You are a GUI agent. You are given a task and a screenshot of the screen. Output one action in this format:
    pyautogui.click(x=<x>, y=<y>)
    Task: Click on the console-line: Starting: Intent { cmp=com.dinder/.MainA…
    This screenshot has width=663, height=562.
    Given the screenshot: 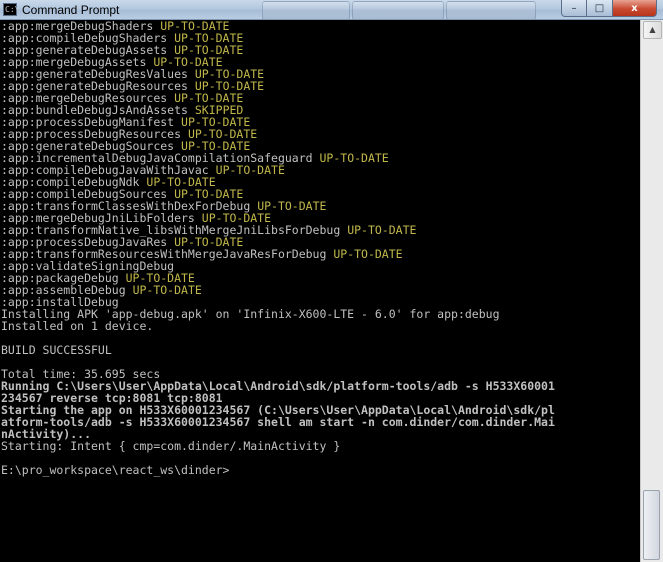 What is the action you would take?
    pyautogui.click(x=320, y=446)
    